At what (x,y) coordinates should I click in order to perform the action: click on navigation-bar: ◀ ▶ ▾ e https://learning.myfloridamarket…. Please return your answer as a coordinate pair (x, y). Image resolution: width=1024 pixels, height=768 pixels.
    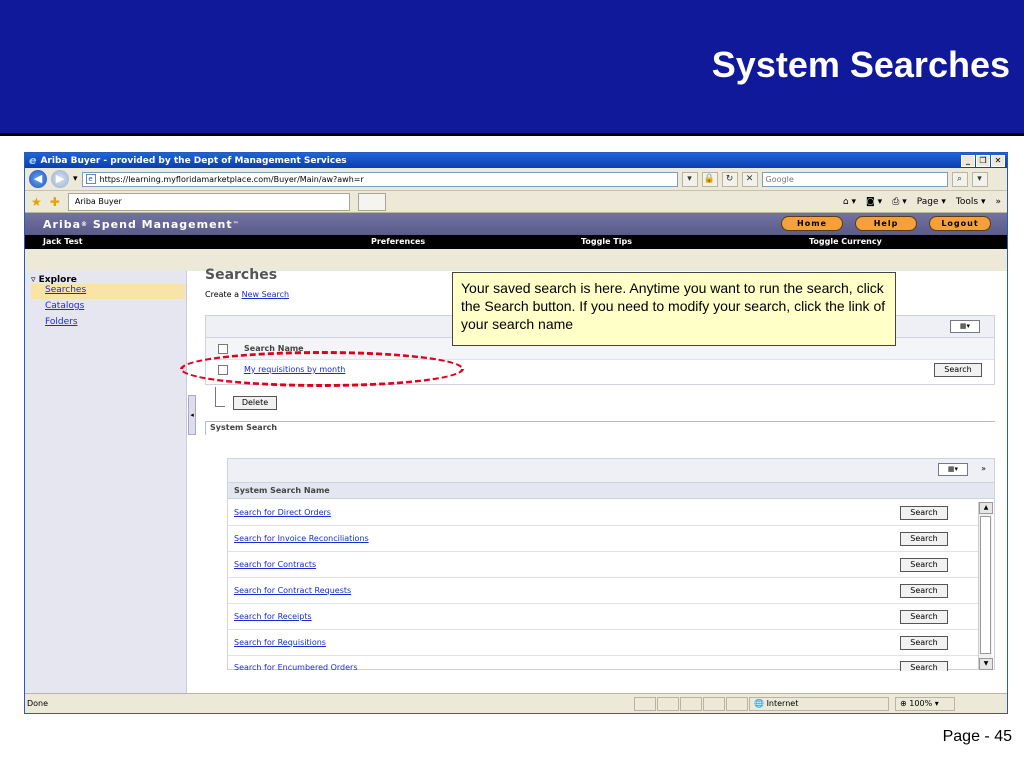
    Looking at the image, I should click on (516, 179).